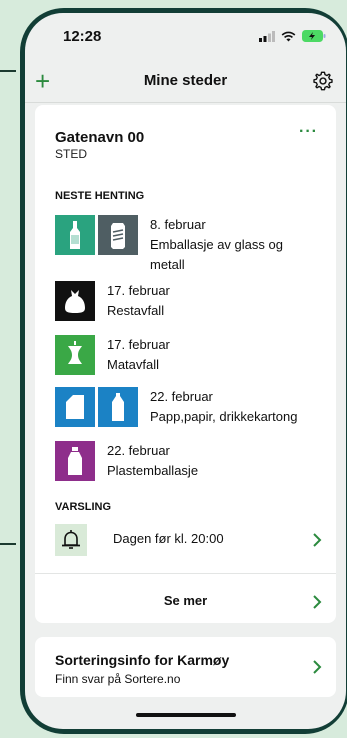  I want to click on pickup-item: 17. februar Restavfall, so click(112, 301).